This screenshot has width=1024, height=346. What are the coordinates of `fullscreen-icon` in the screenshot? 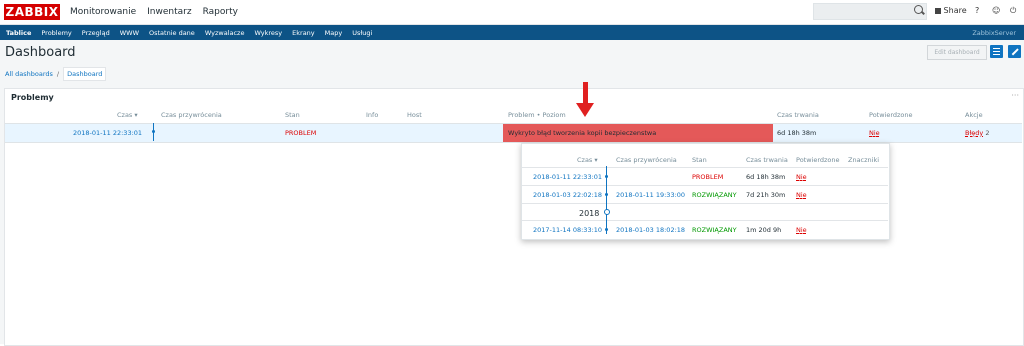 It's located at (1015, 52).